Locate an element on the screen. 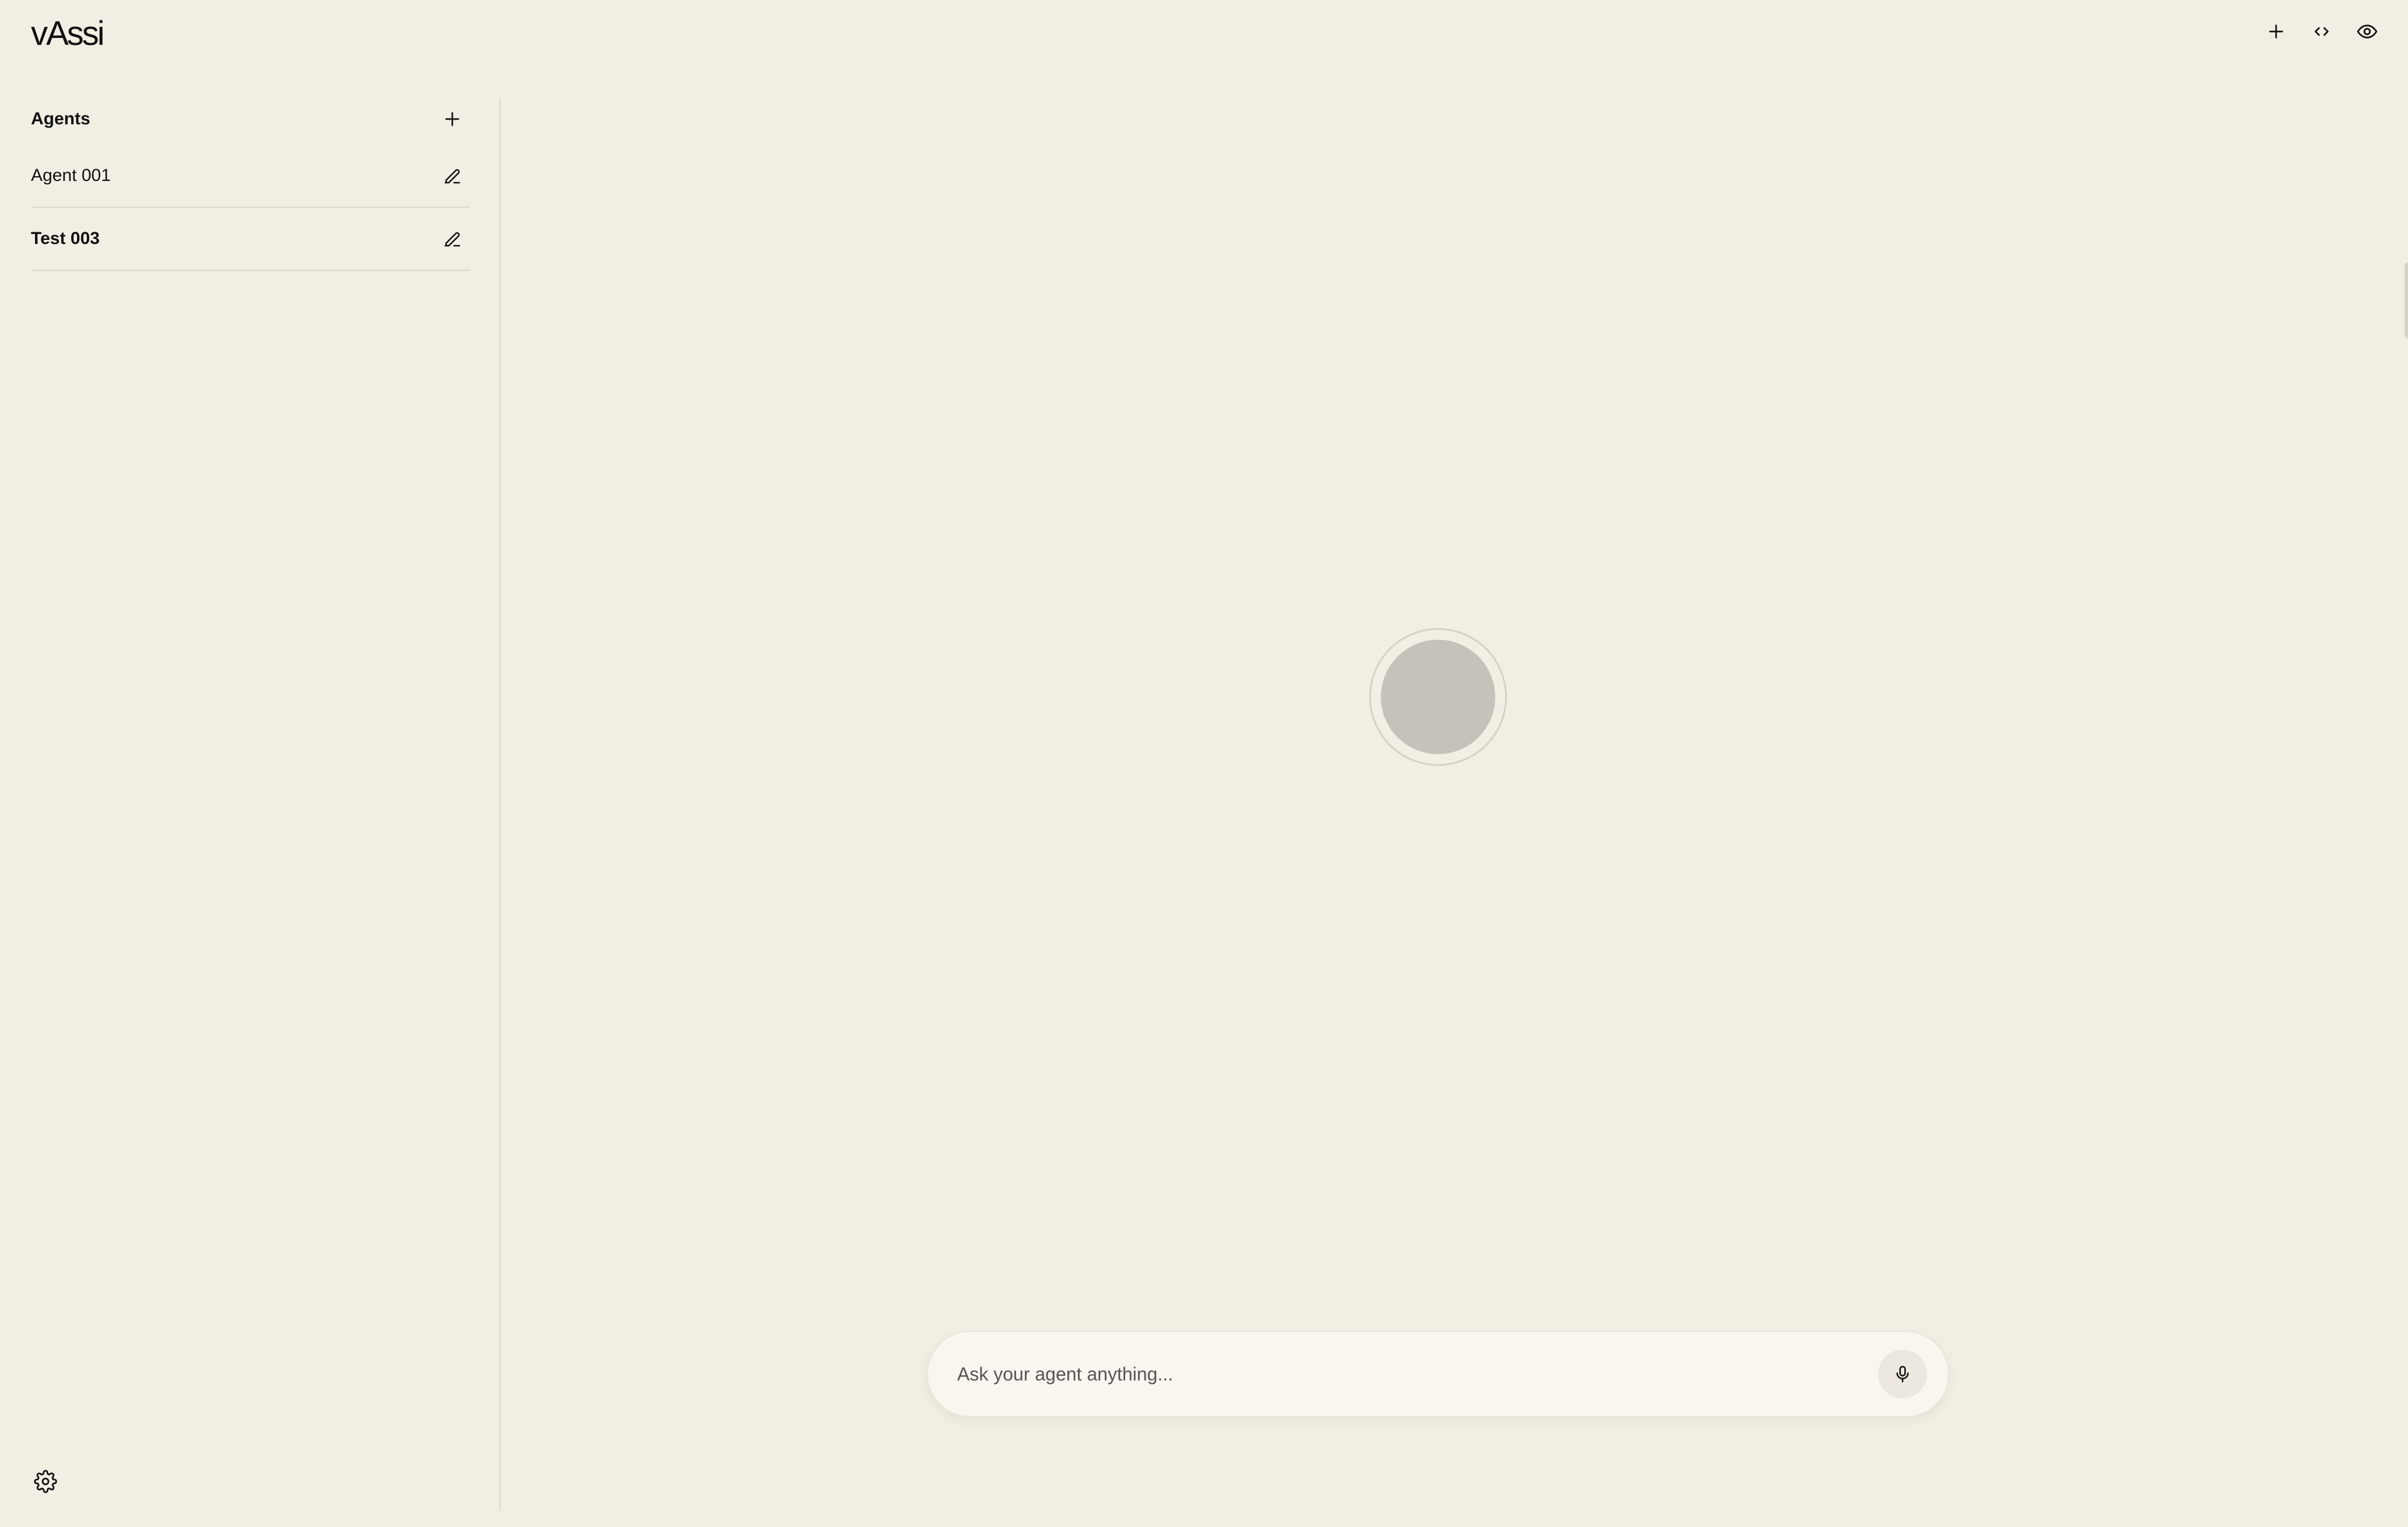 The image size is (2408, 1527). settings-button is located at coordinates (46, 1481).